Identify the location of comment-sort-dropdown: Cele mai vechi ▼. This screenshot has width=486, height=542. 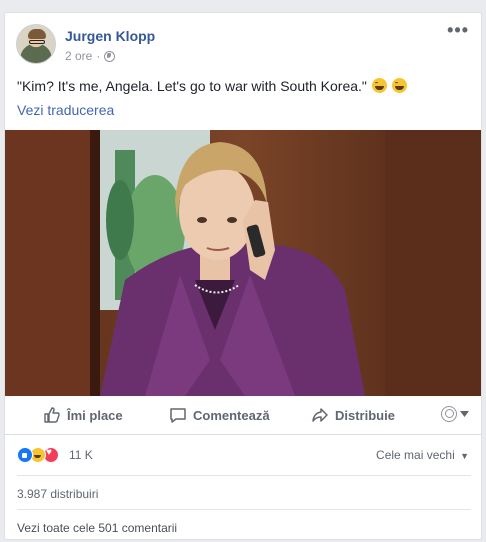
(422, 455).